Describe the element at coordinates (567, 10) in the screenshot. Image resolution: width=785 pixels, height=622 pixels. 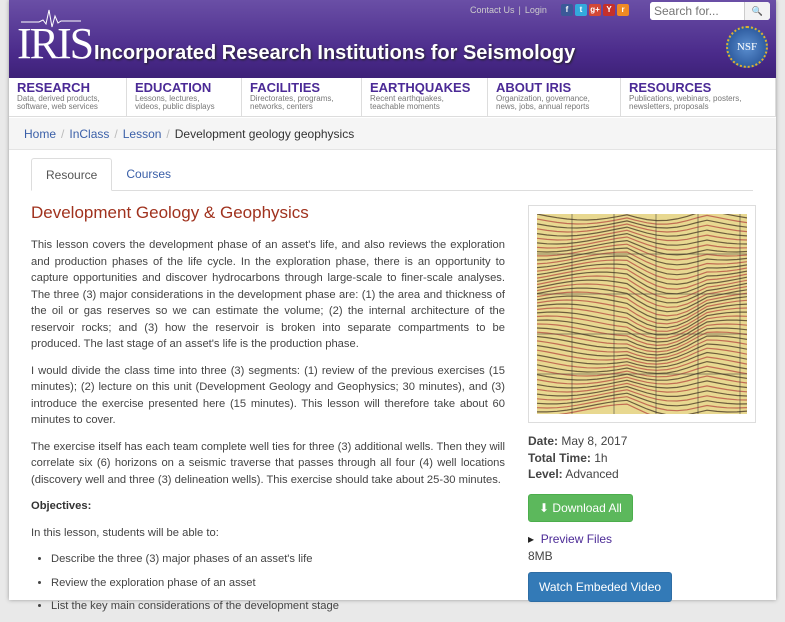
I see `facebook-icon: f` at that location.